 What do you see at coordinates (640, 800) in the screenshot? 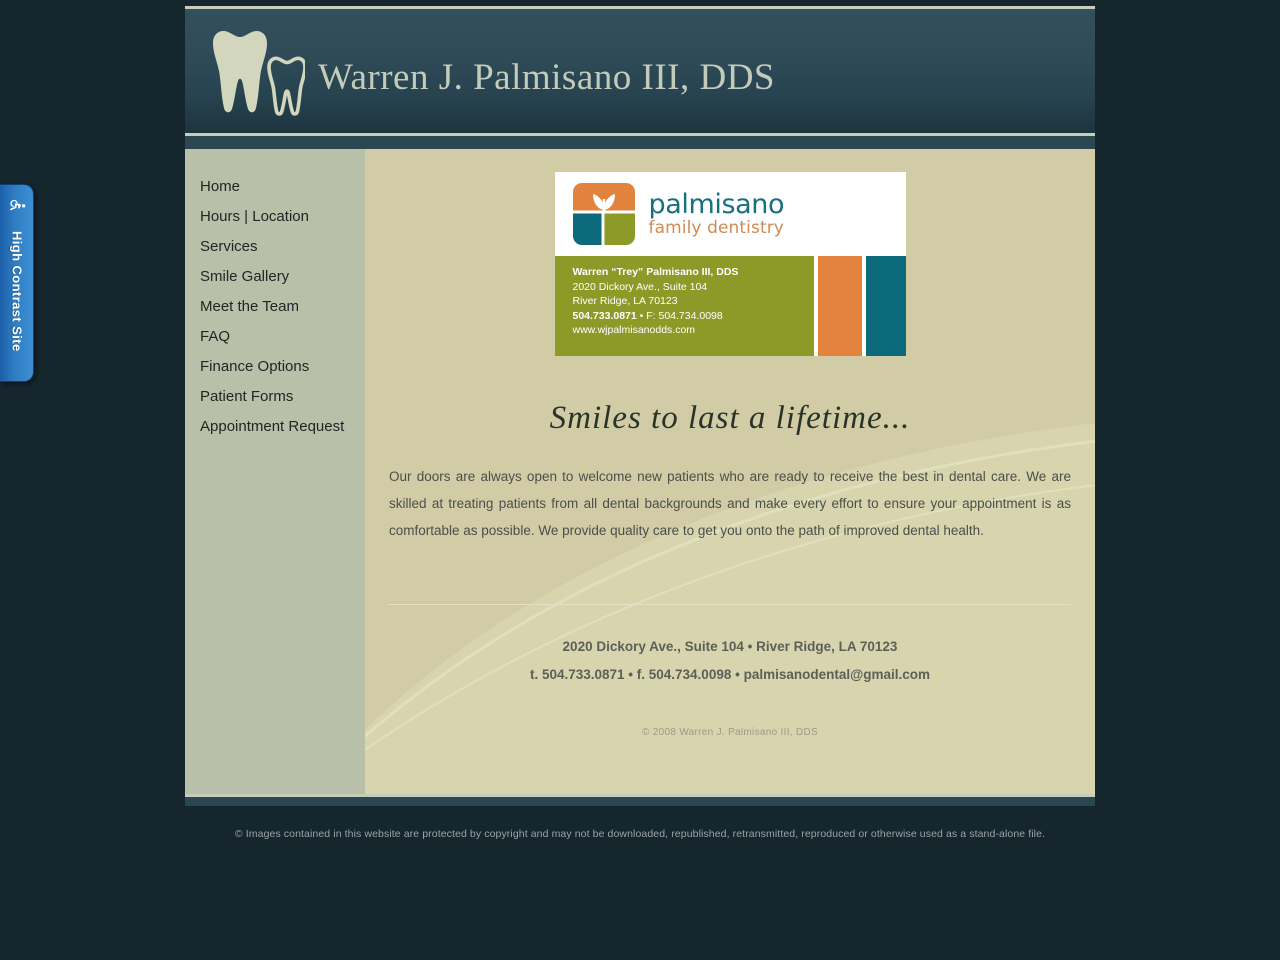
I see `site-bottom-bar` at bounding box center [640, 800].